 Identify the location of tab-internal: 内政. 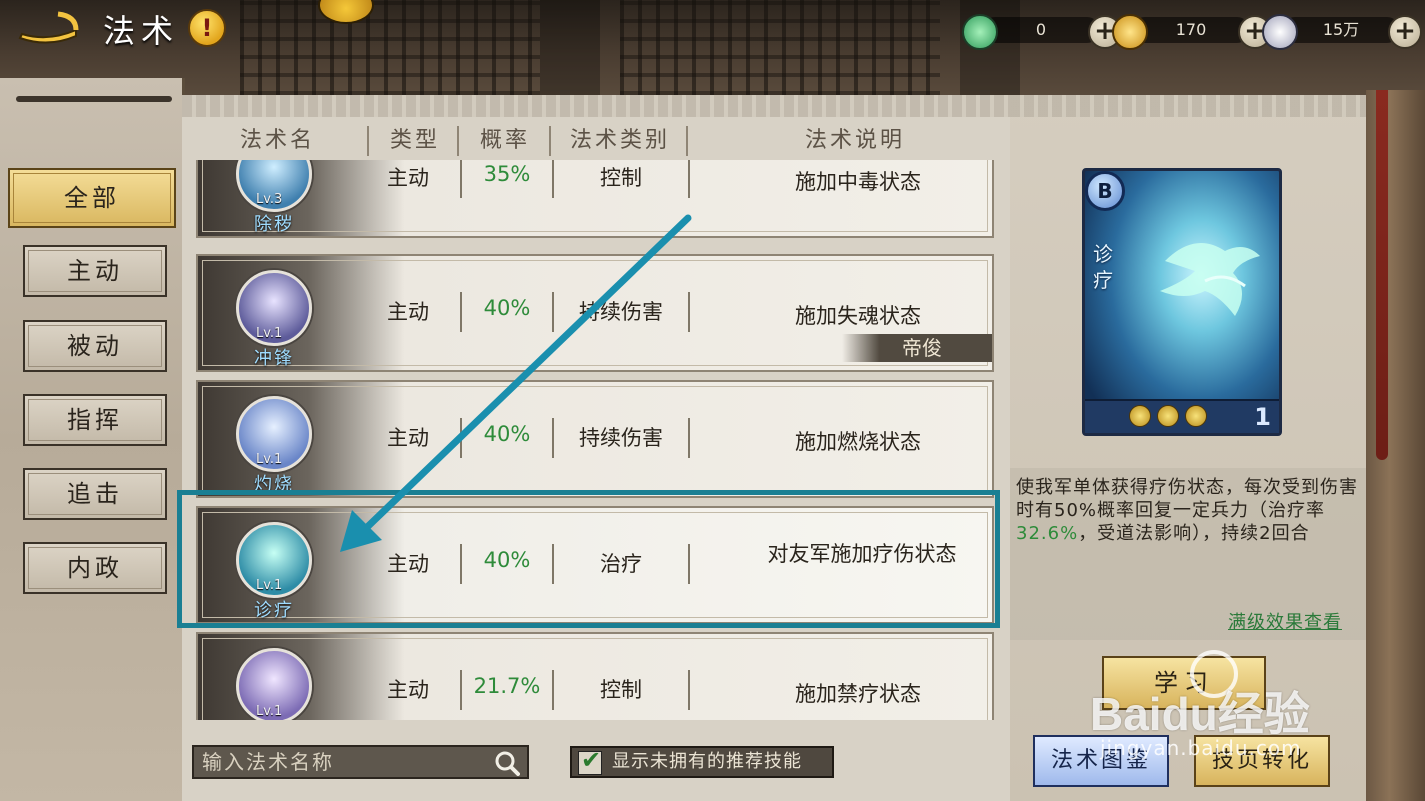
(95, 568).